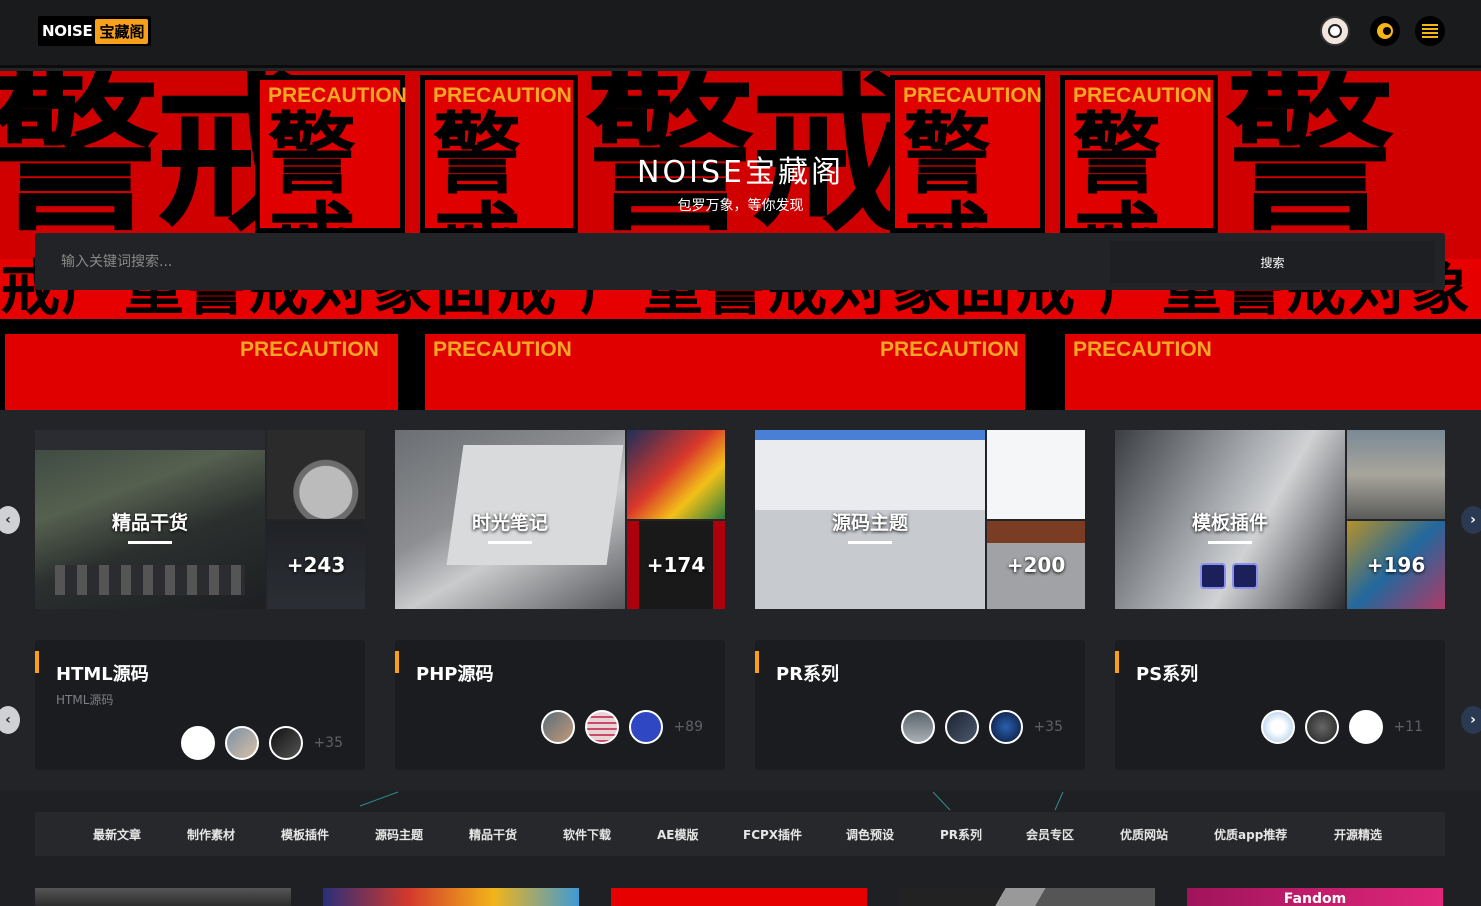  Describe the element at coordinates (455, 674) in the screenshot. I see `collection-title: PHP源码` at that location.